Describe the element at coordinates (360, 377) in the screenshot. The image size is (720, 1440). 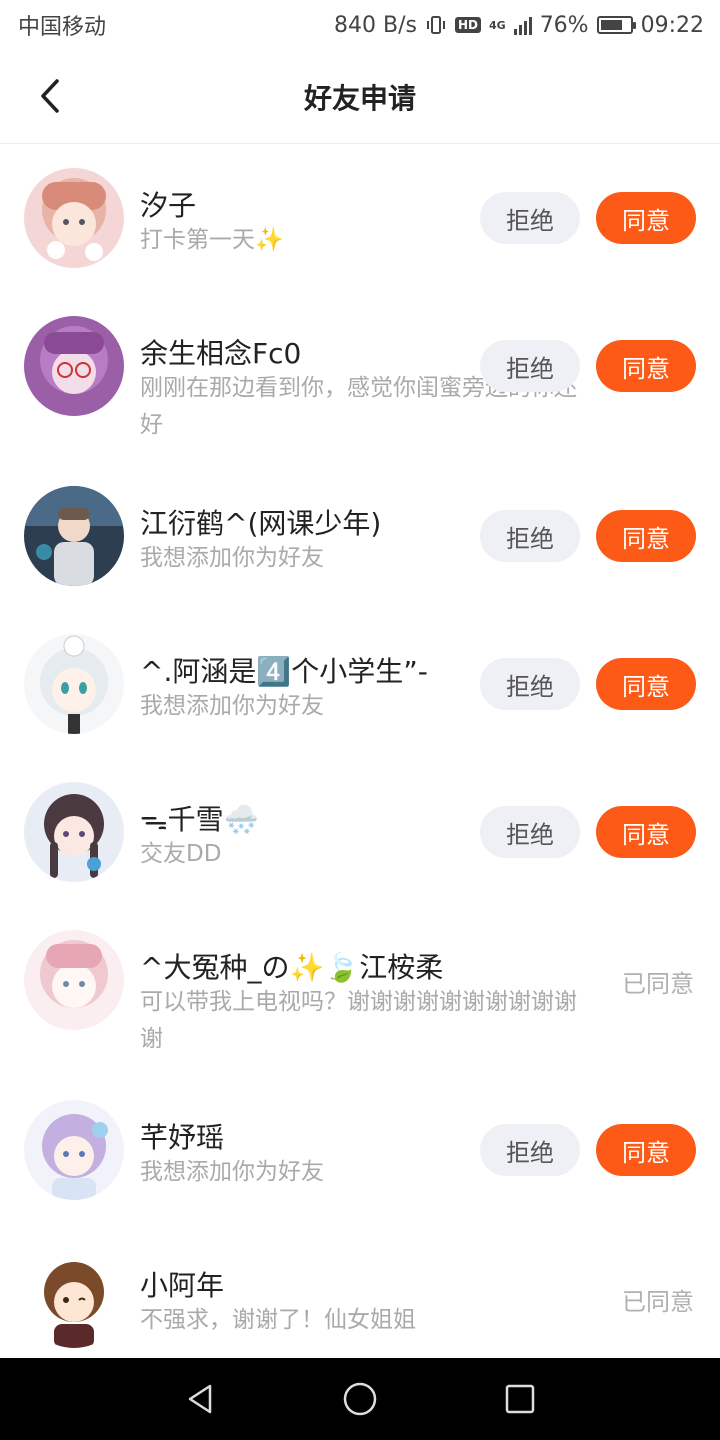
I see `list-item: 余生相念Fc0 刚刚在那边看到你，感觉你闺蜜旁边的你还好 拒绝 同意` at that location.